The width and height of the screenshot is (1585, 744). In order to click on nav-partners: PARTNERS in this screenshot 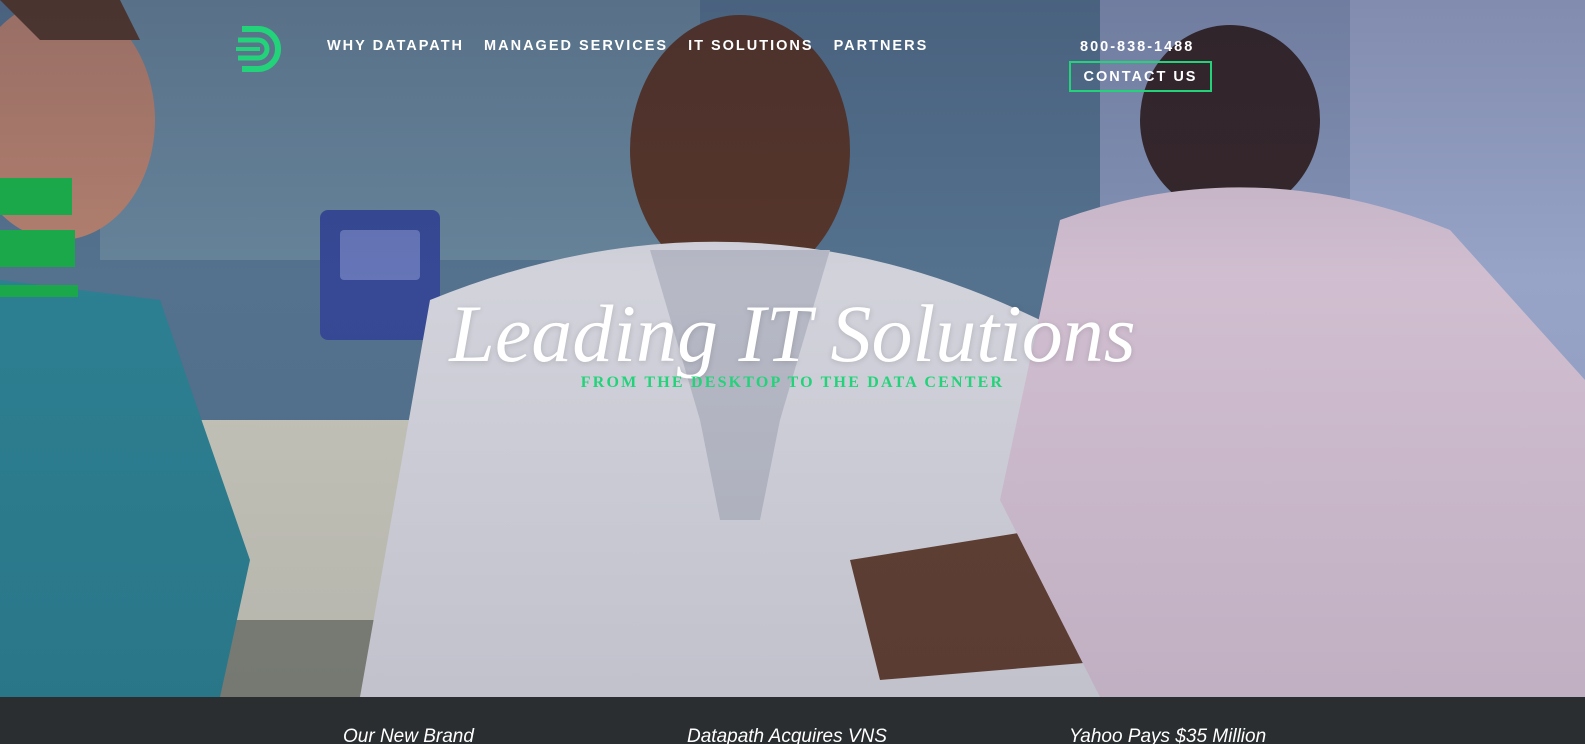, I will do `click(881, 46)`.